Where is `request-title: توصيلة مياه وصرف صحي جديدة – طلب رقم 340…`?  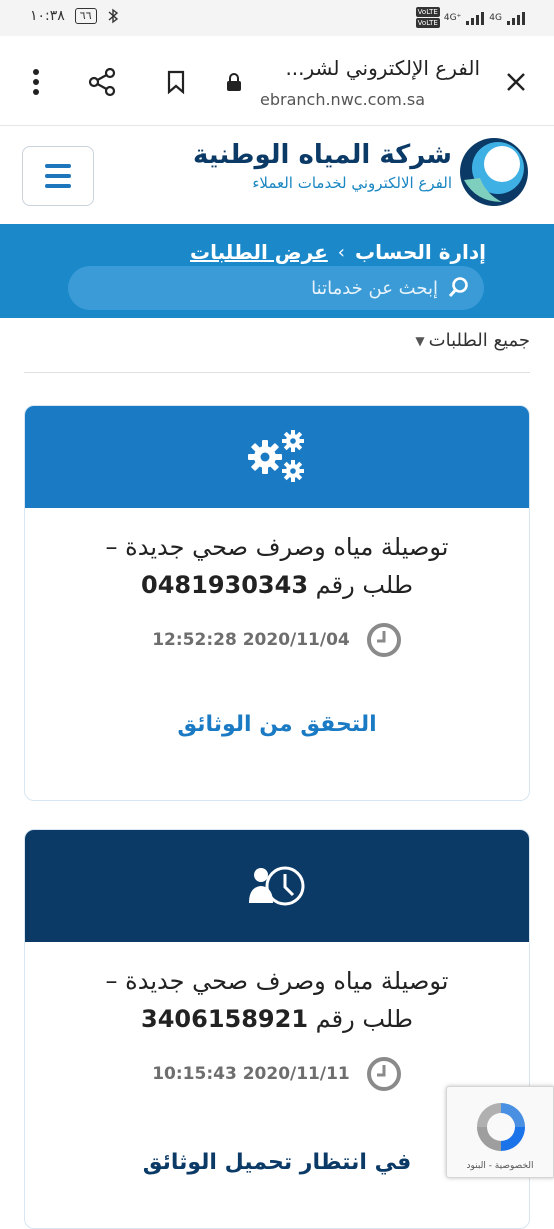 request-title: توصيلة مياه وصرف صحي جديدة – طلب رقم 340… is located at coordinates (277, 1000).